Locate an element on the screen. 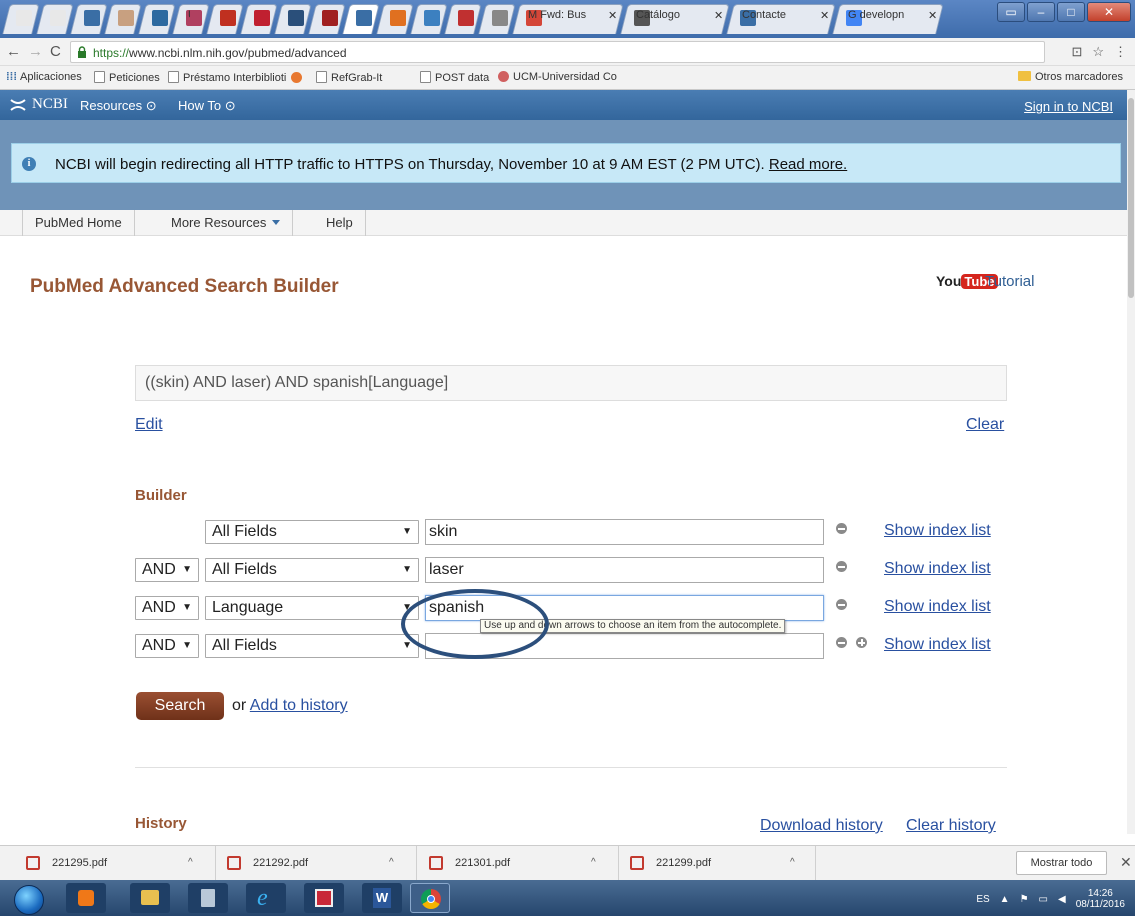 The width and height of the screenshot is (1135, 916). maximize-icon: □ is located at coordinates (1071, 12).